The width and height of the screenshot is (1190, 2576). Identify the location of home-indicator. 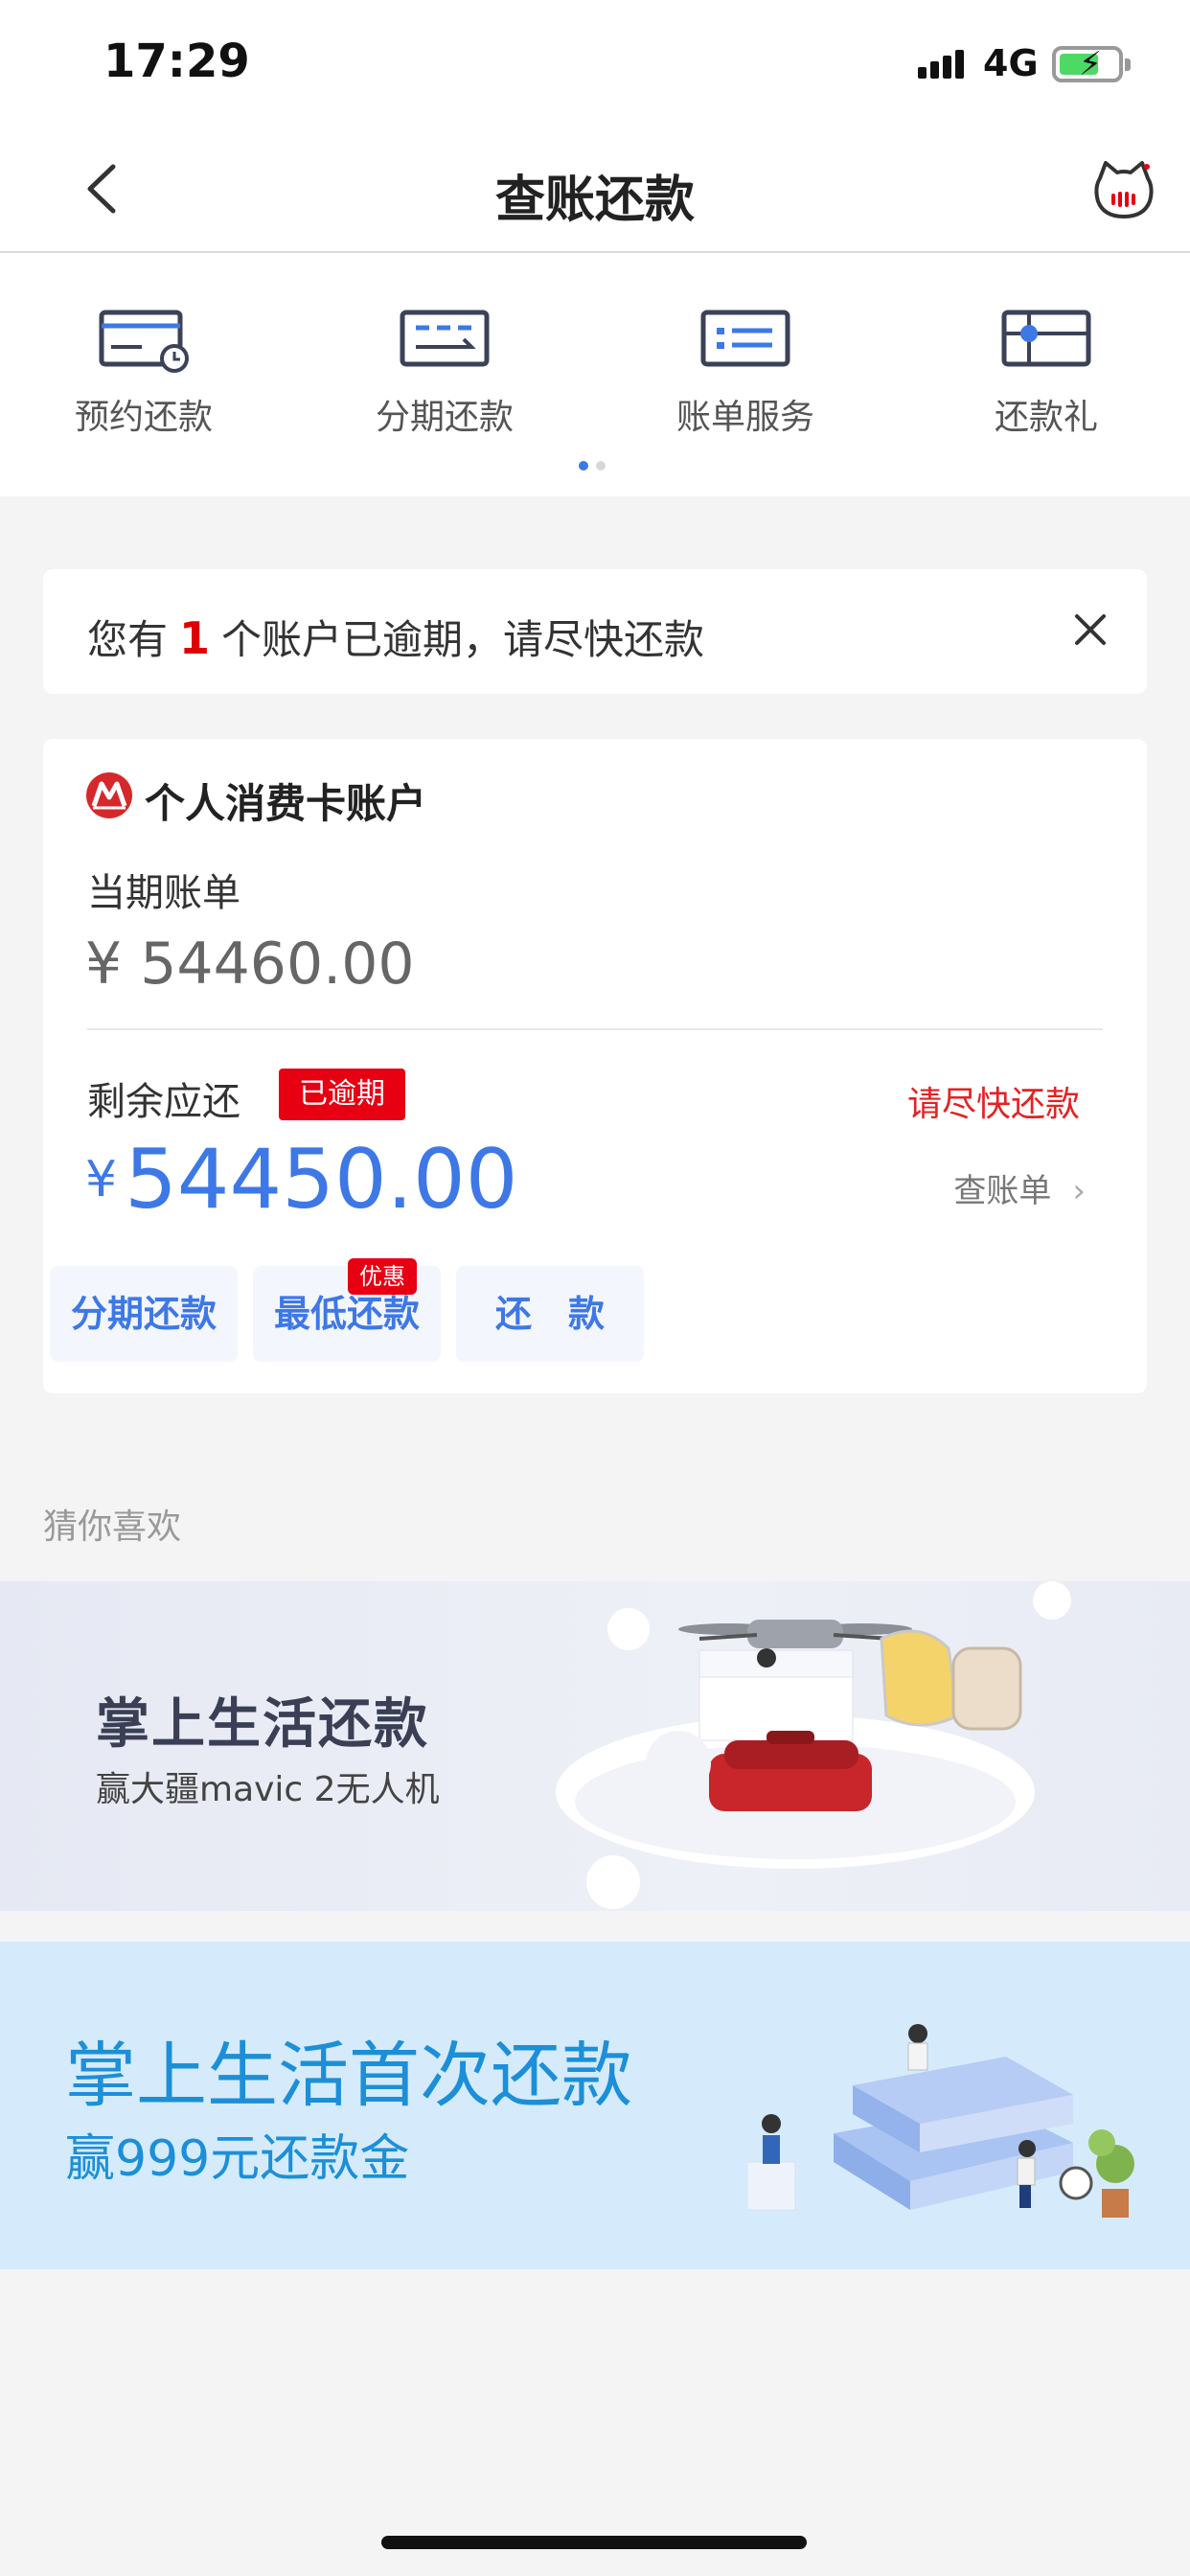
(594, 2542).